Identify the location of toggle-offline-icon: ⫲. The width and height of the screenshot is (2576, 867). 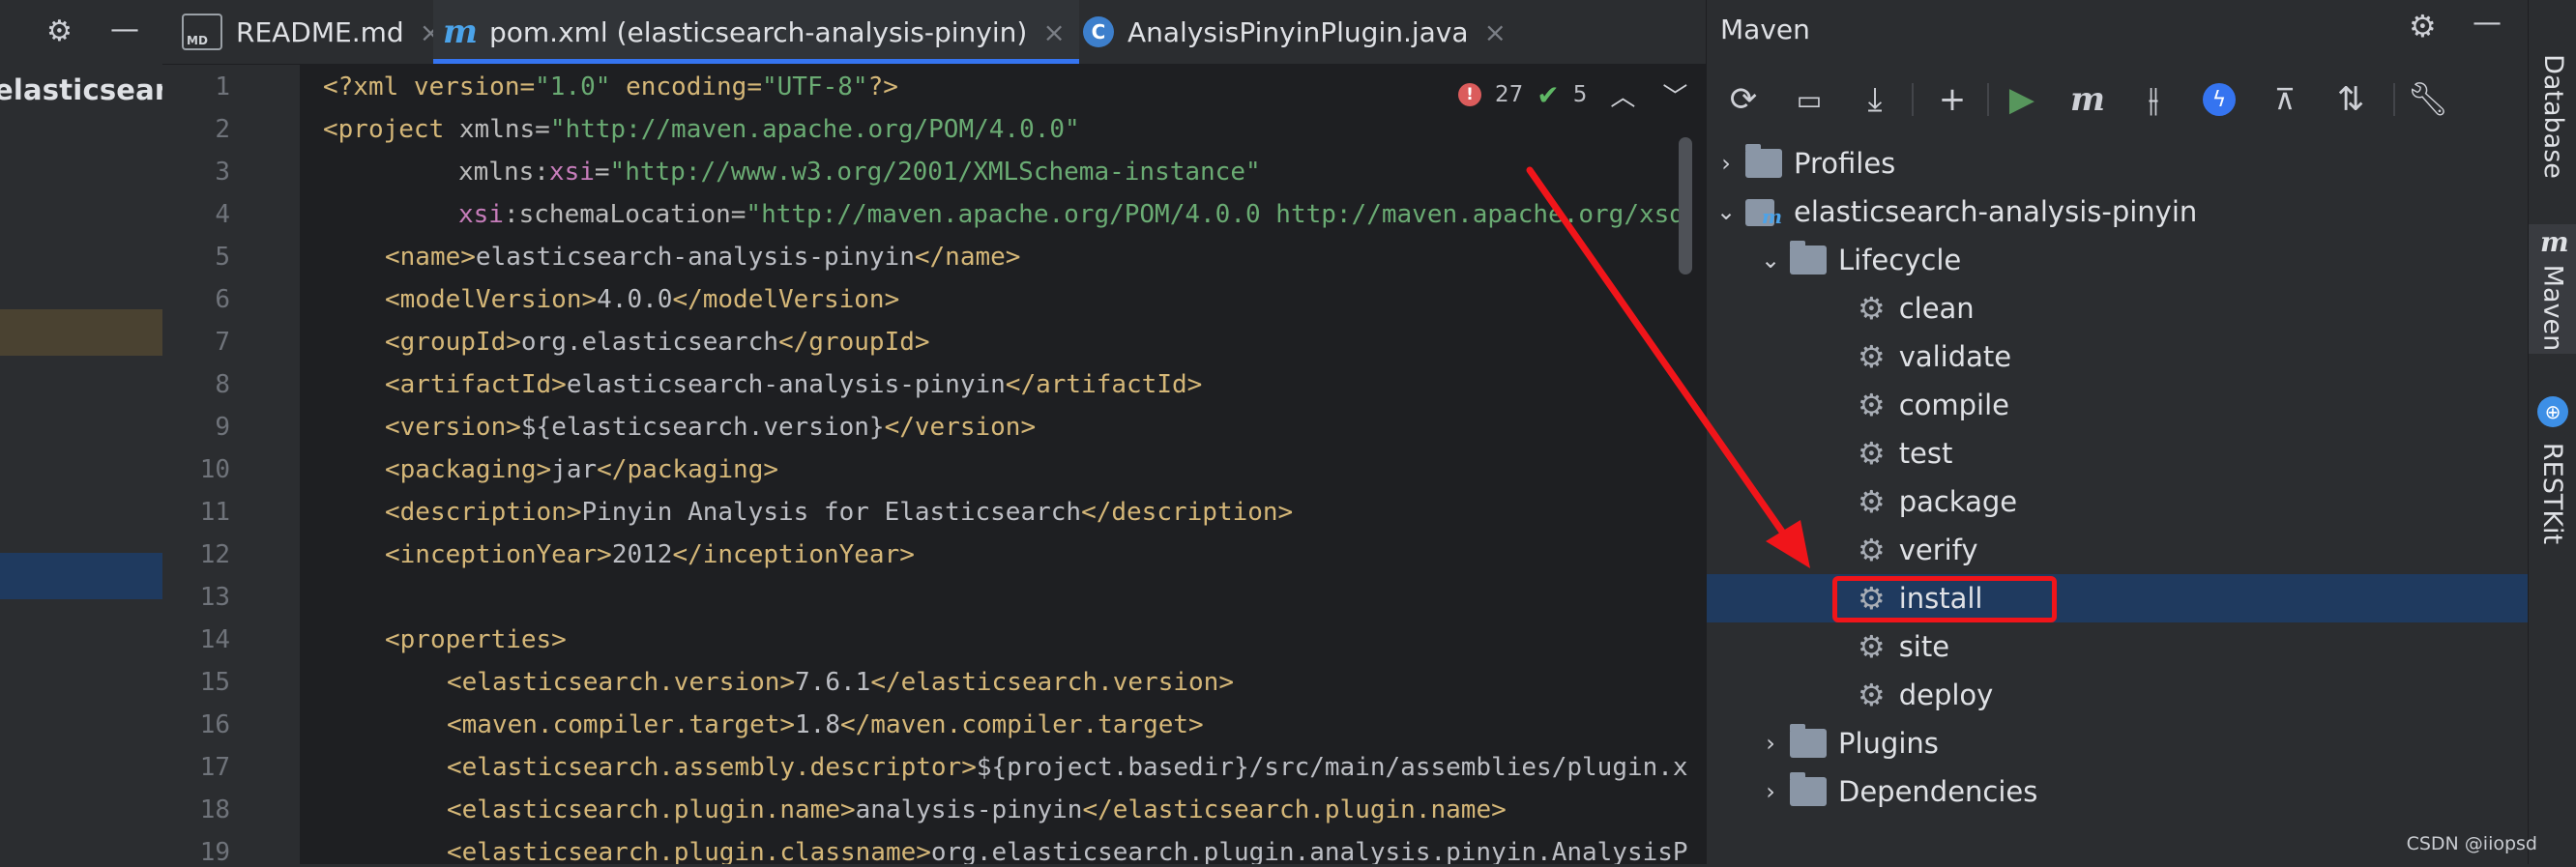
(2153, 100).